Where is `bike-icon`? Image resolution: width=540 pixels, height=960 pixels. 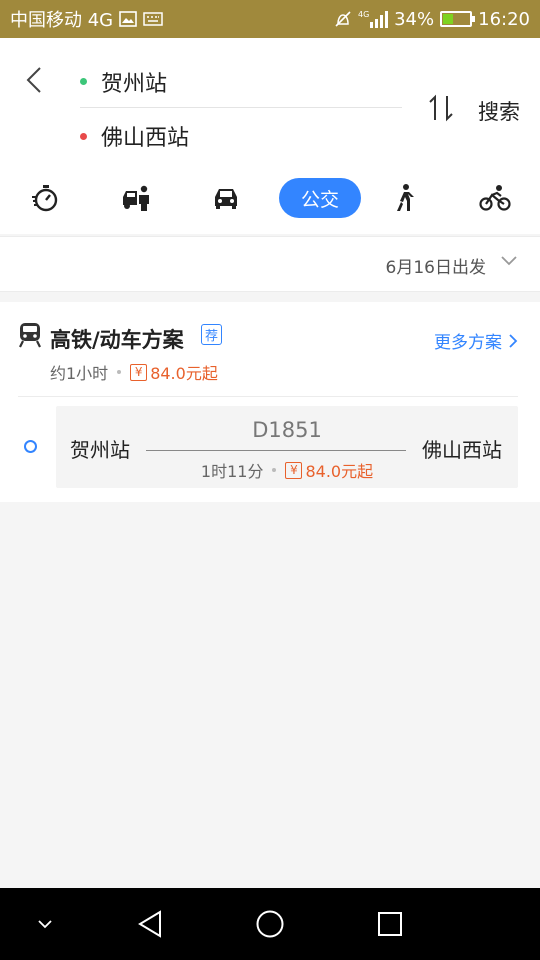
bike-icon is located at coordinates (495, 198).